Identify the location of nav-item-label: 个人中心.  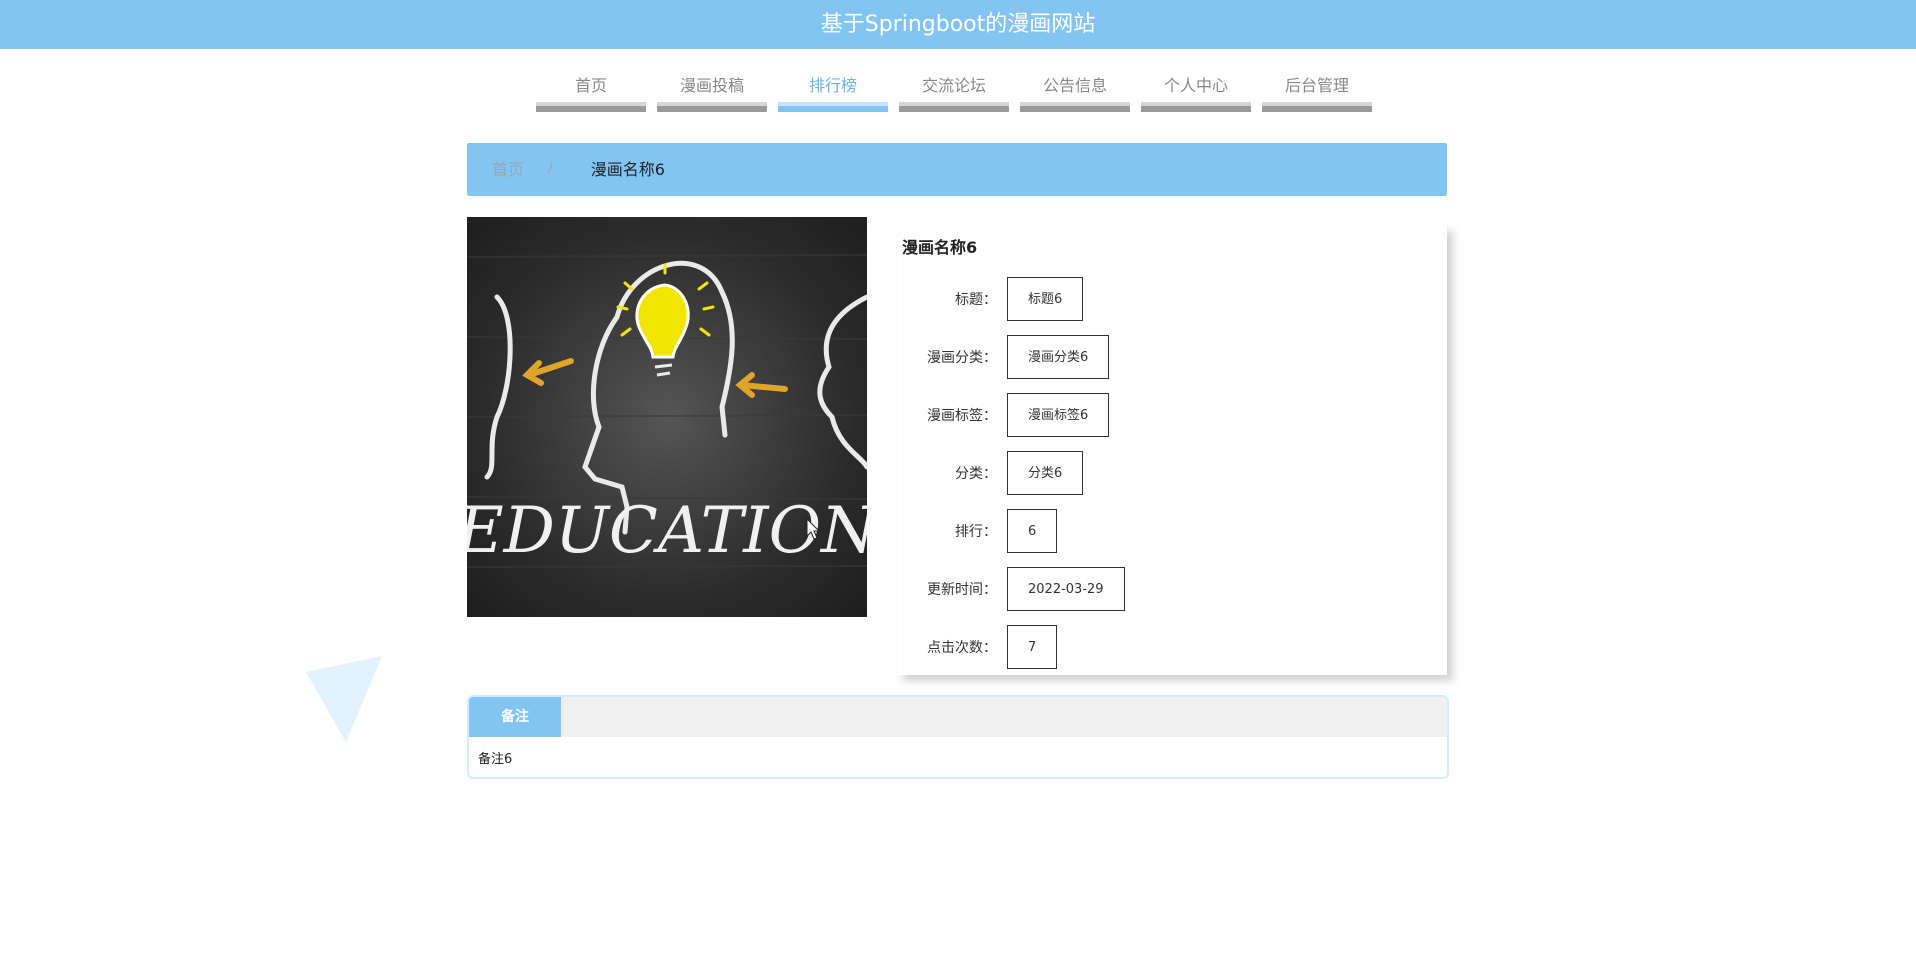
(1195, 85).